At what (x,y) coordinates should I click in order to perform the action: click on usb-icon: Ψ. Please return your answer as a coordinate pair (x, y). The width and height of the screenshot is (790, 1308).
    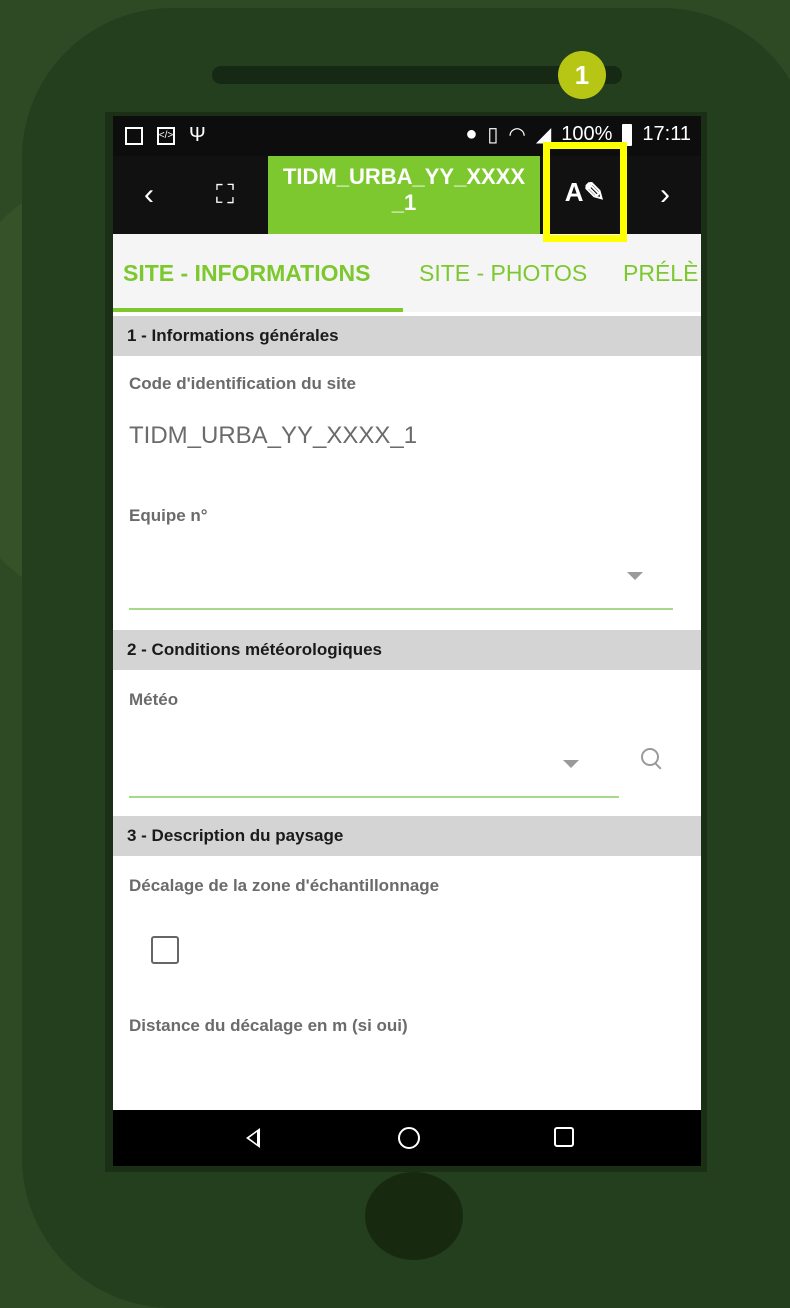
    Looking at the image, I should click on (197, 135).